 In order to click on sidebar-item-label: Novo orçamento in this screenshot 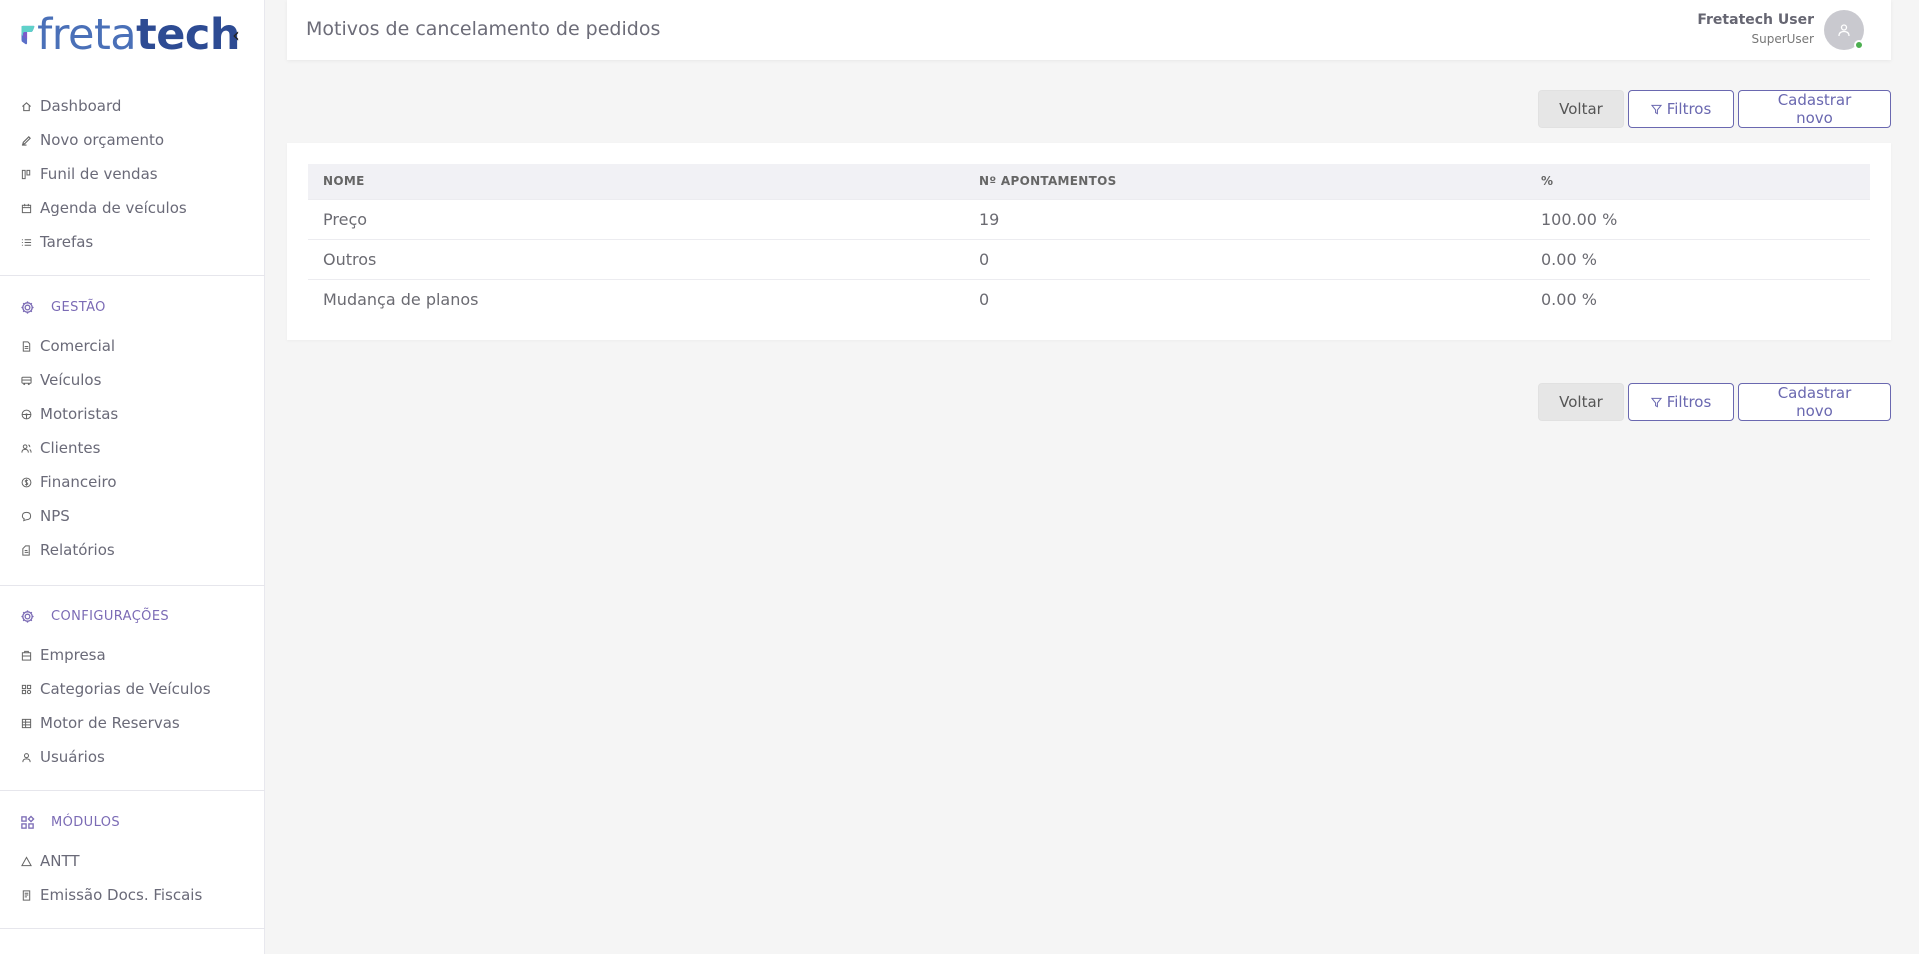, I will do `click(102, 140)`.